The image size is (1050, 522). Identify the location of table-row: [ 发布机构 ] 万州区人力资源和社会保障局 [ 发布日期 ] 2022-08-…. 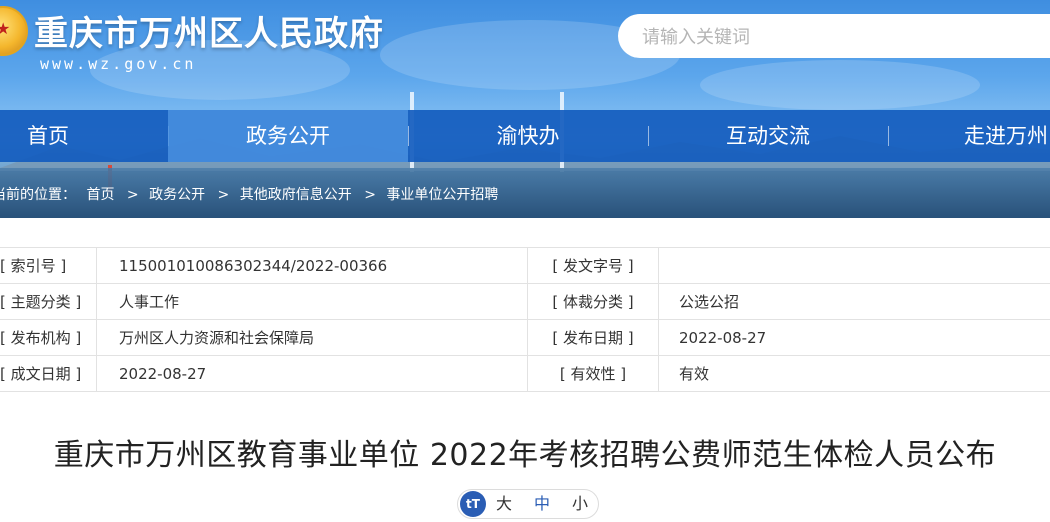
(525, 337).